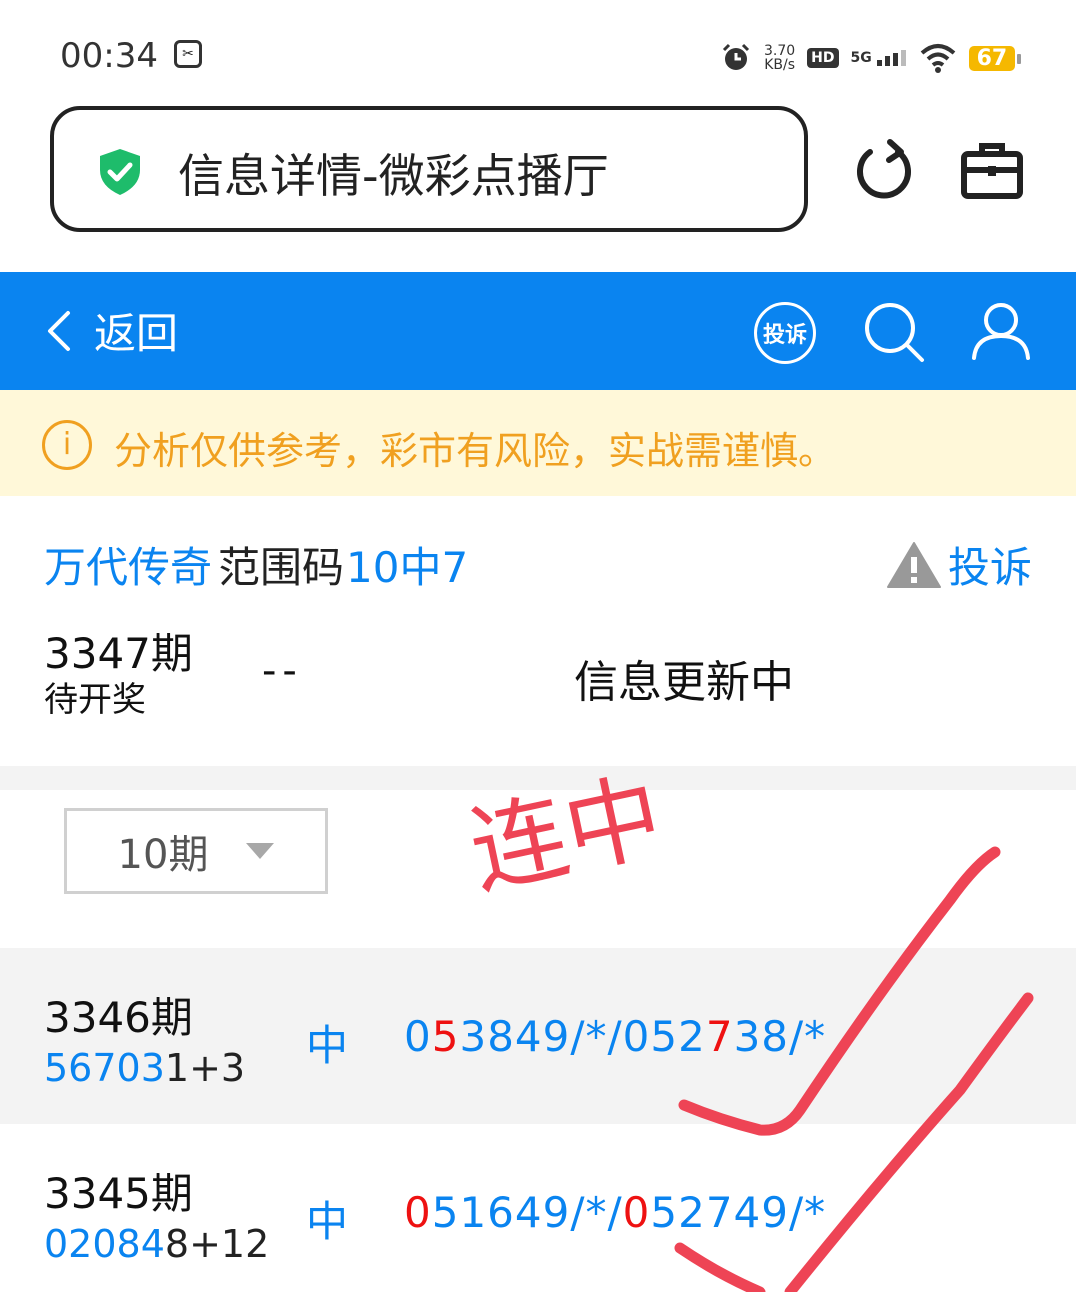 The image size is (1076, 1300). Describe the element at coordinates (67, 445) in the screenshot. I see `info-icon: i` at that location.